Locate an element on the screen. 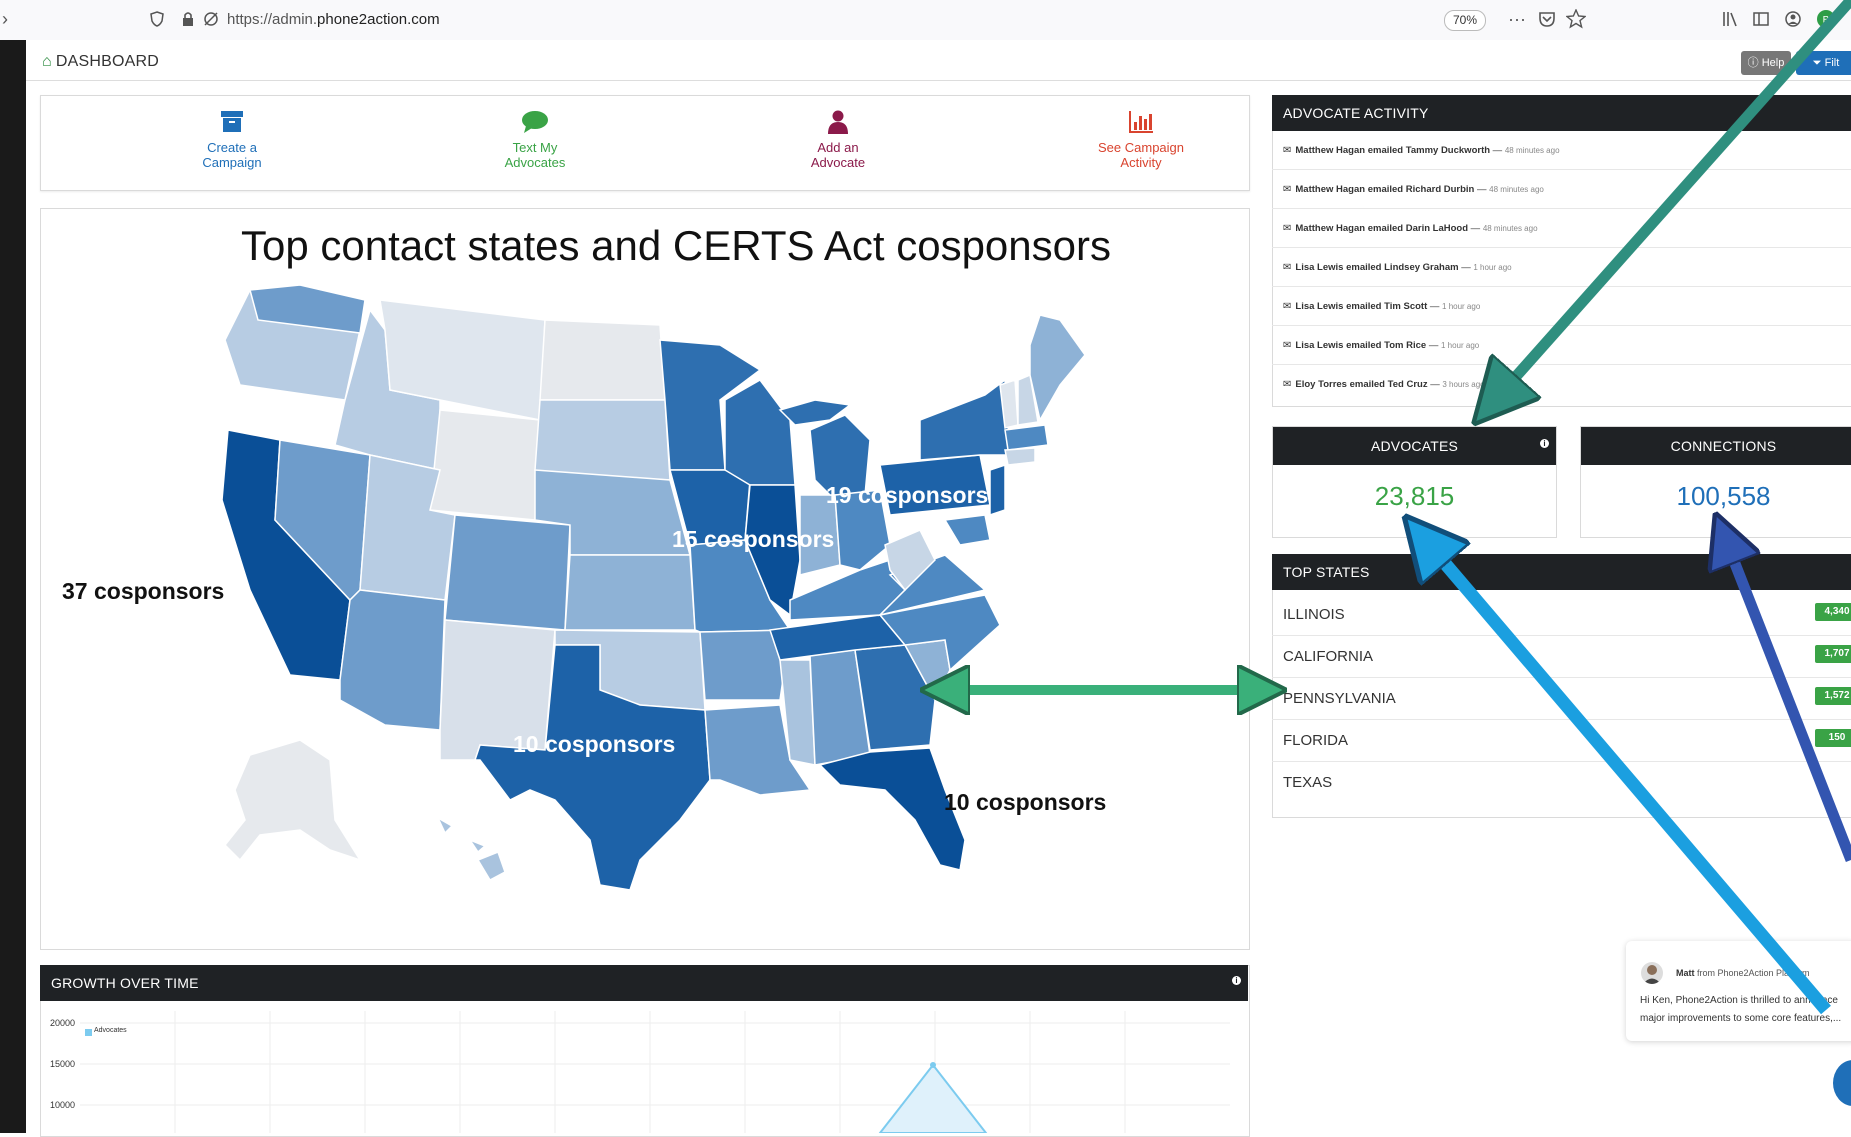 This screenshot has width=1851, height=1137. y-tick-label: 20000 is located at coordinates (63, 1023).